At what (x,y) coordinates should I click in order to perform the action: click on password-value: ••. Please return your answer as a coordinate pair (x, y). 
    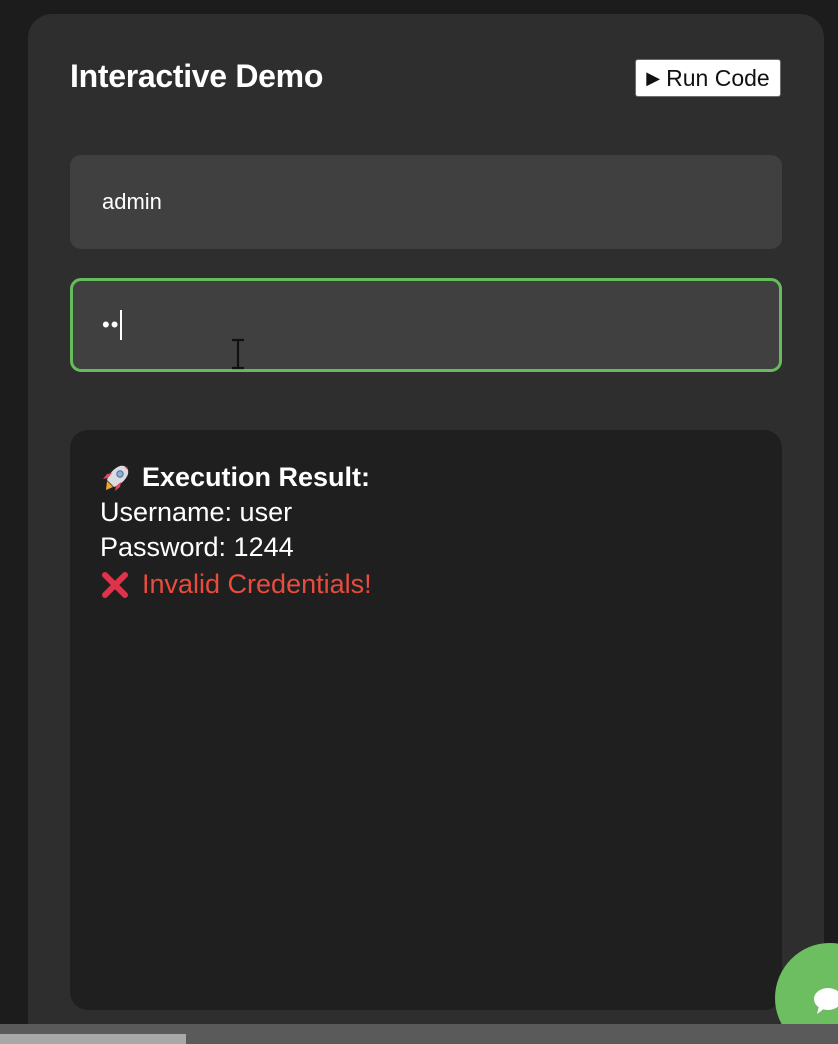
    Looking at the image, I should click on (111, 324).